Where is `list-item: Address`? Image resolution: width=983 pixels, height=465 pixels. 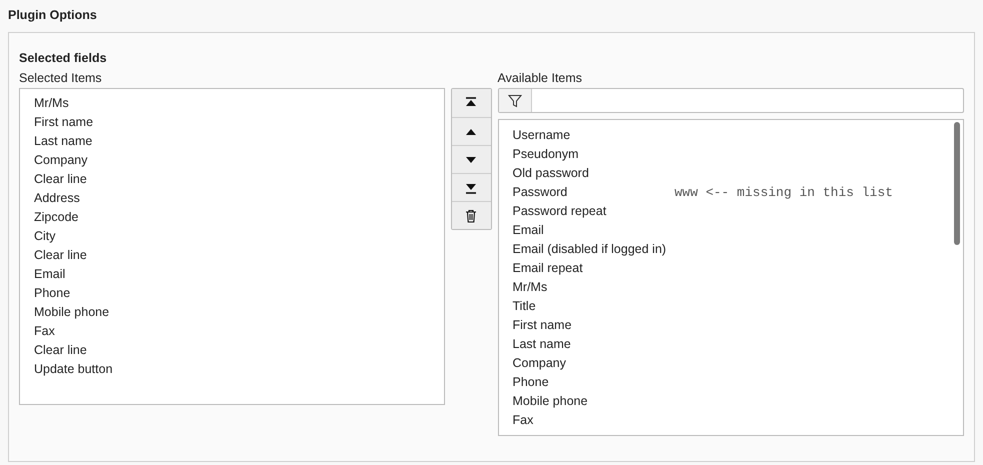
list-item: Address is located at coordinates (239, 198).